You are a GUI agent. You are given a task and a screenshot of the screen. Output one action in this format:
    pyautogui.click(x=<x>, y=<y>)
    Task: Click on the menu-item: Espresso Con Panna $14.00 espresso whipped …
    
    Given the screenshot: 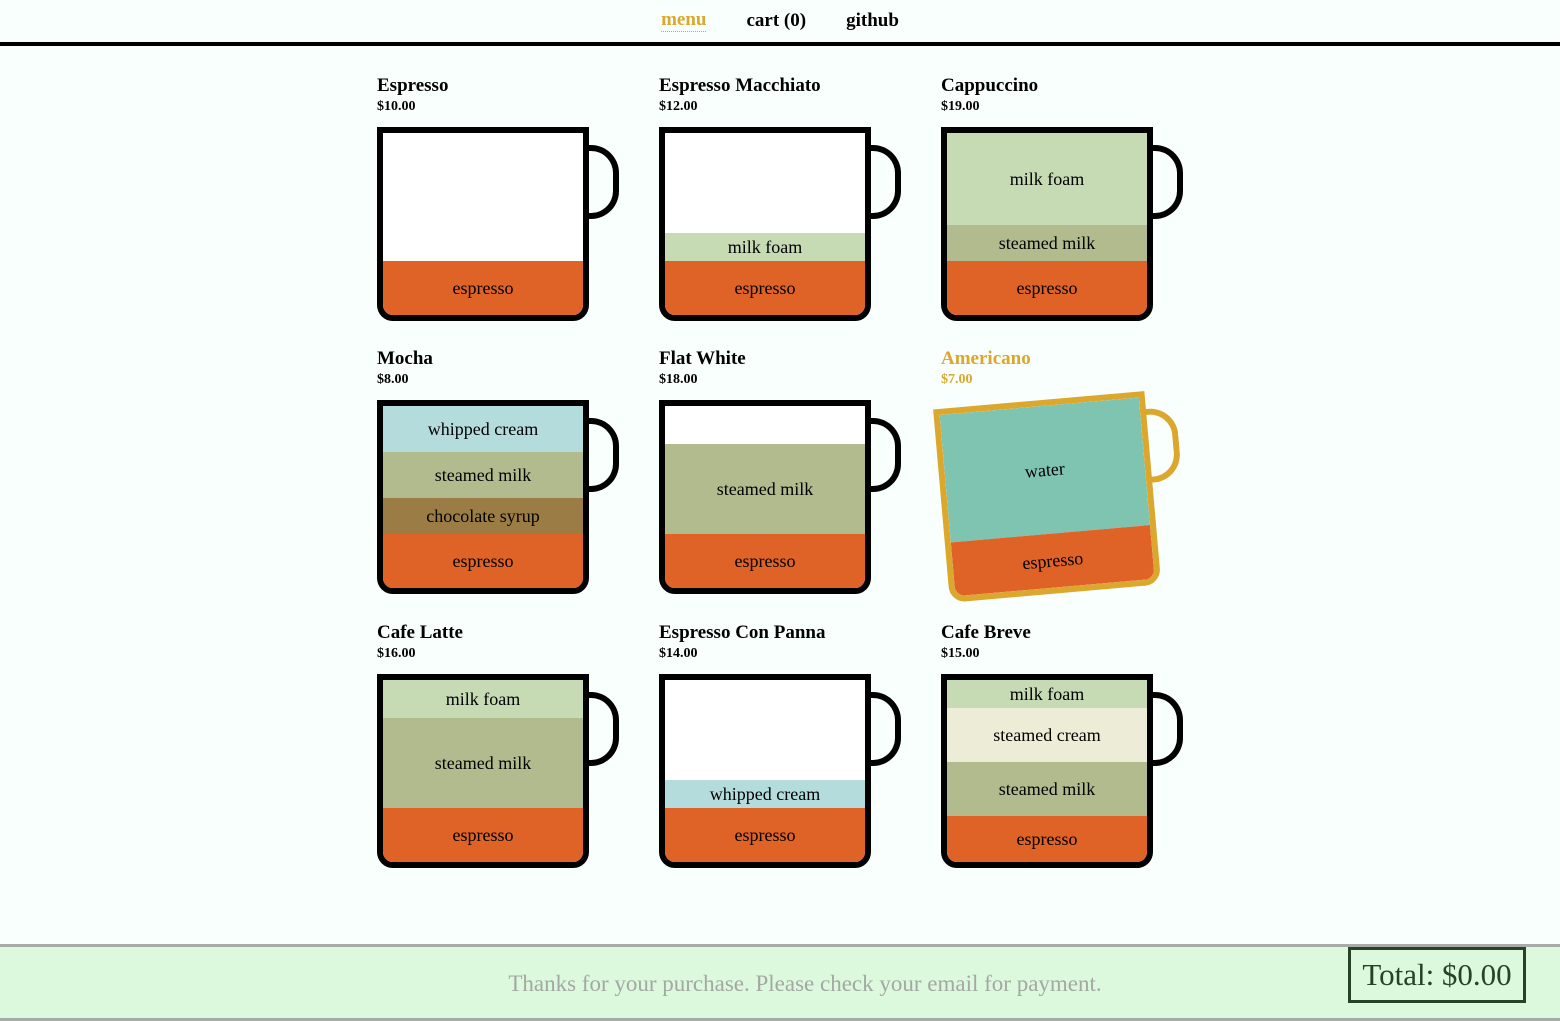 What is the action you would take?
    pyautogui.click(x=784, y=753)
    